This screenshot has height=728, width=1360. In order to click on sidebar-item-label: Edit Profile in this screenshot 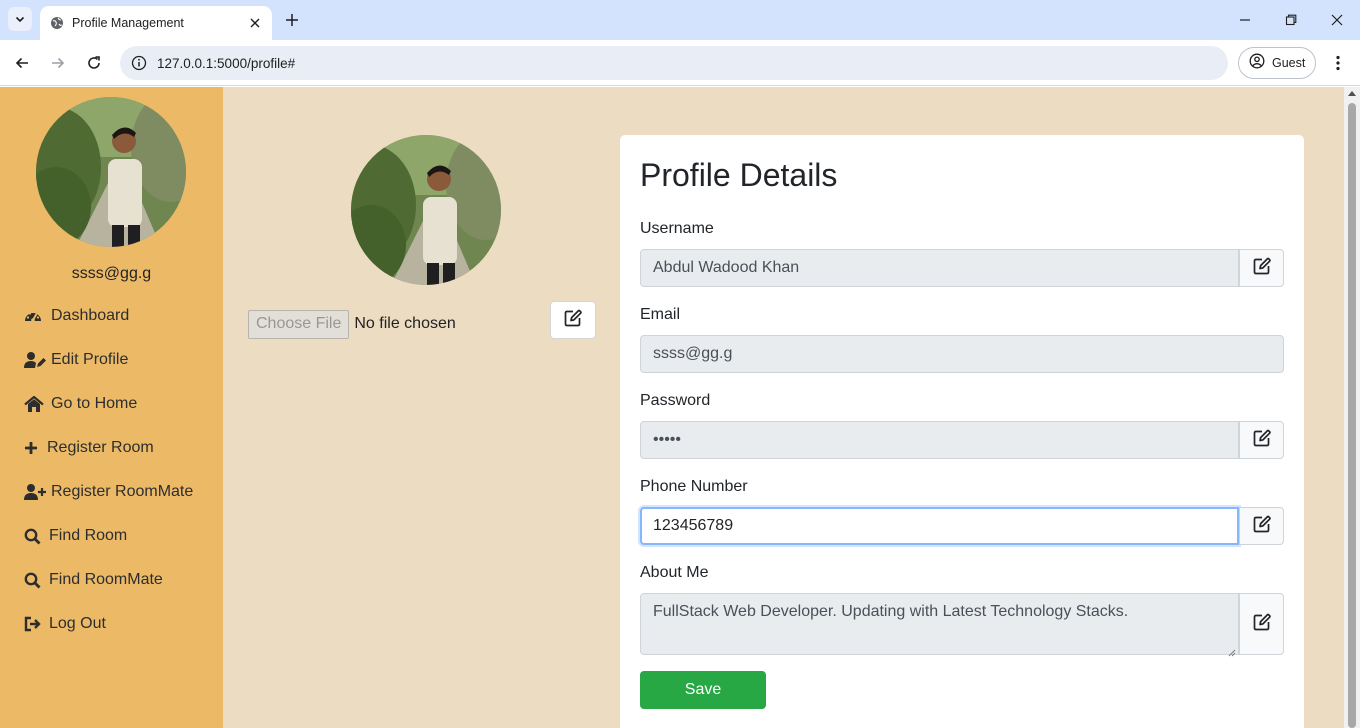, I will do `click(90, 359)`.